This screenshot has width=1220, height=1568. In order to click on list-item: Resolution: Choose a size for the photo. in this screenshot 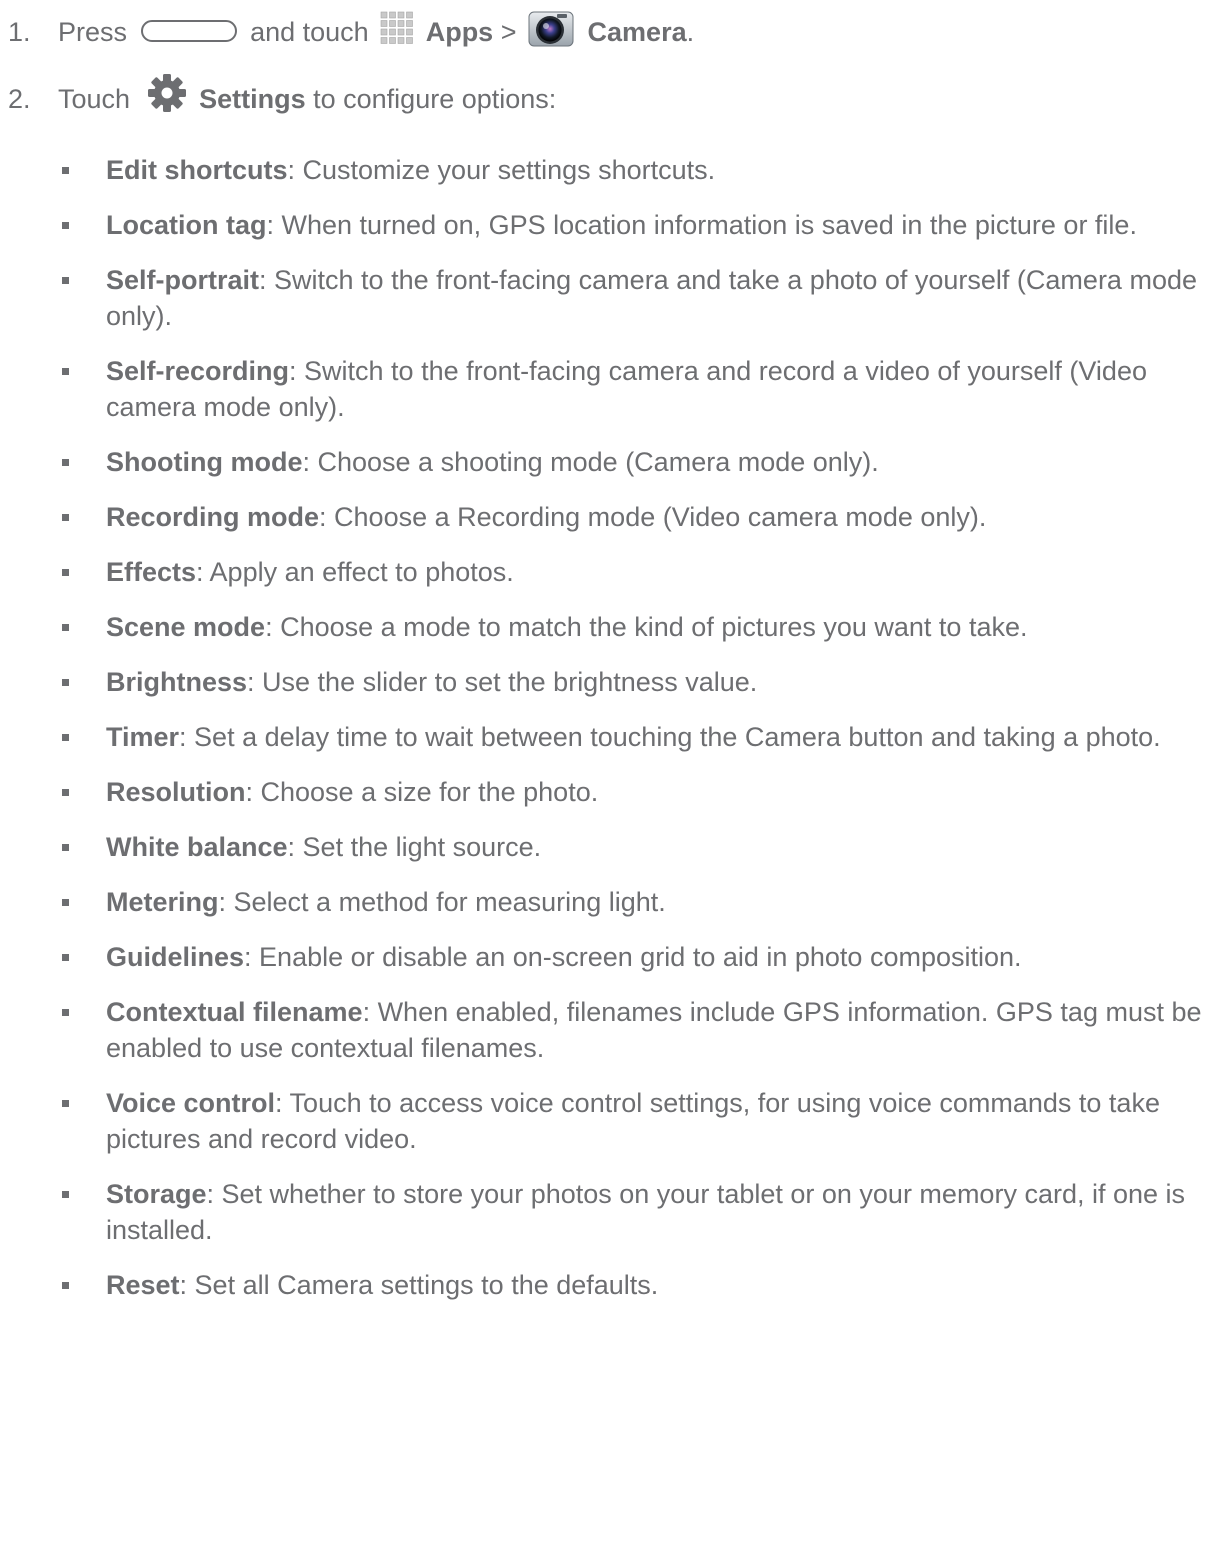, I will do `click(635, 792)`.